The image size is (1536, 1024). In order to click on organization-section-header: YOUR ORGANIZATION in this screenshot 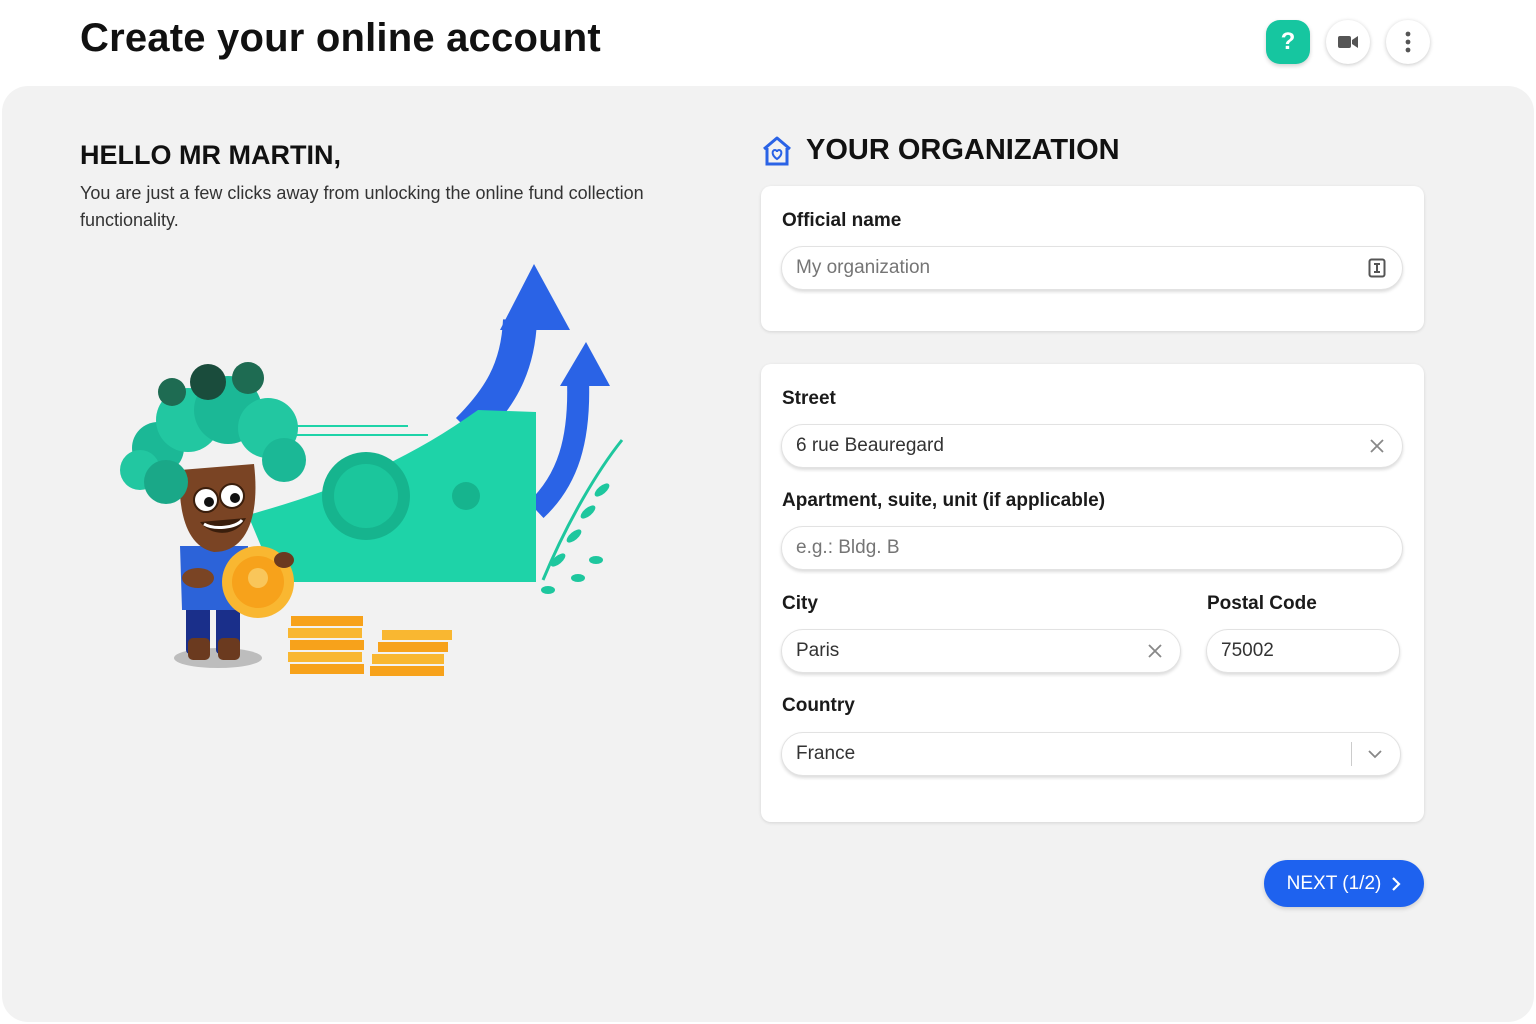, I will do `click(940, 150)`.